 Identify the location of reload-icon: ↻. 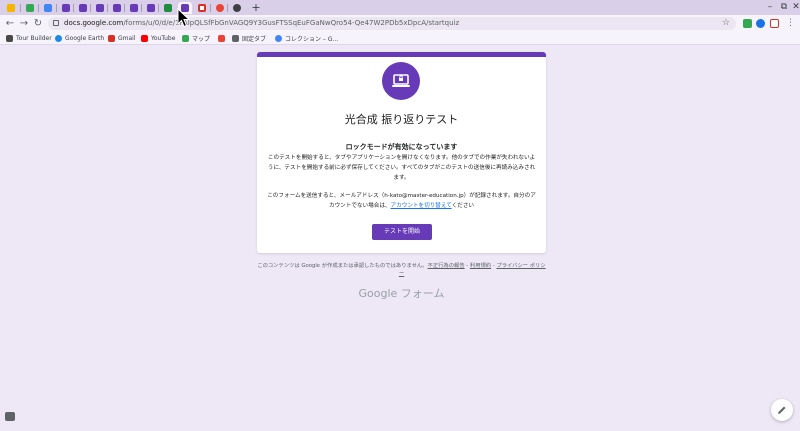
(38, 23).